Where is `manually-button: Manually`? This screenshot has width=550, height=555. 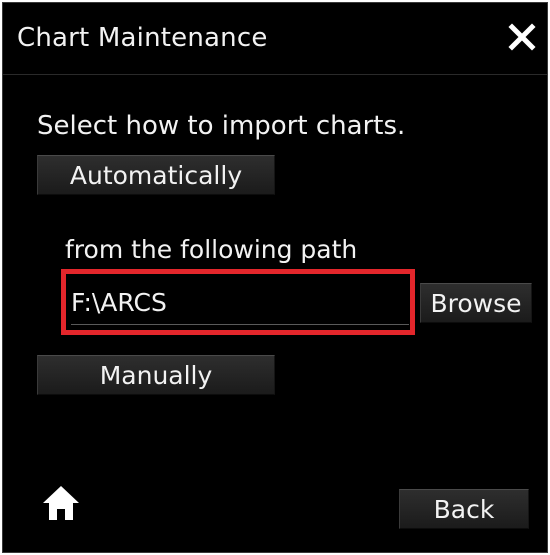
manually-button: Manually is located at coordinates (156, 375).